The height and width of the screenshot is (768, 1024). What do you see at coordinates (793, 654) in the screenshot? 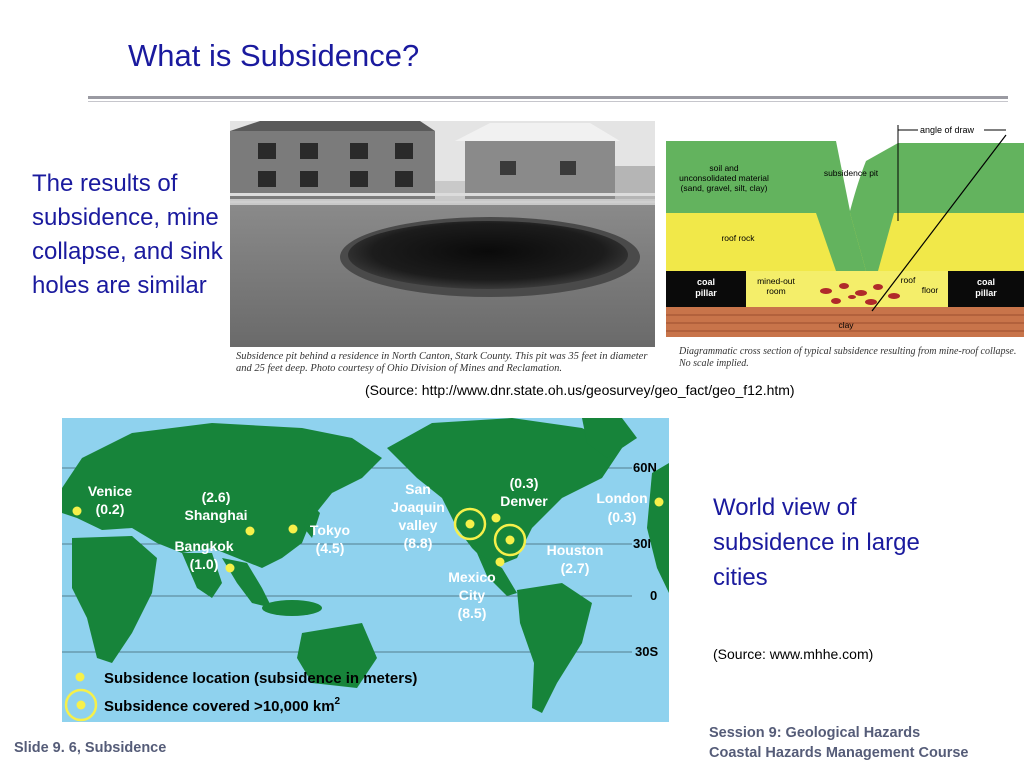
I see `source-link-2: (Source: www.mhhe.com)` at bounding box center [793, 654].